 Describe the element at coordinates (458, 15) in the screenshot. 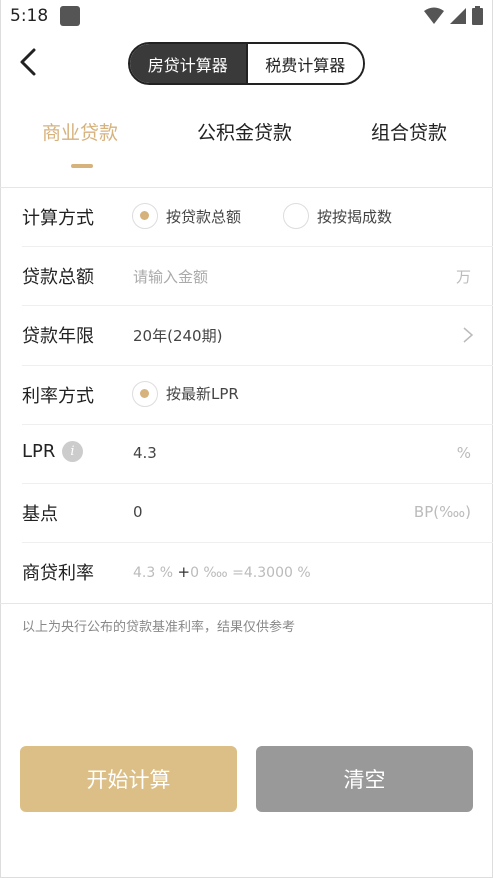

I see `signal-icon` at that location.